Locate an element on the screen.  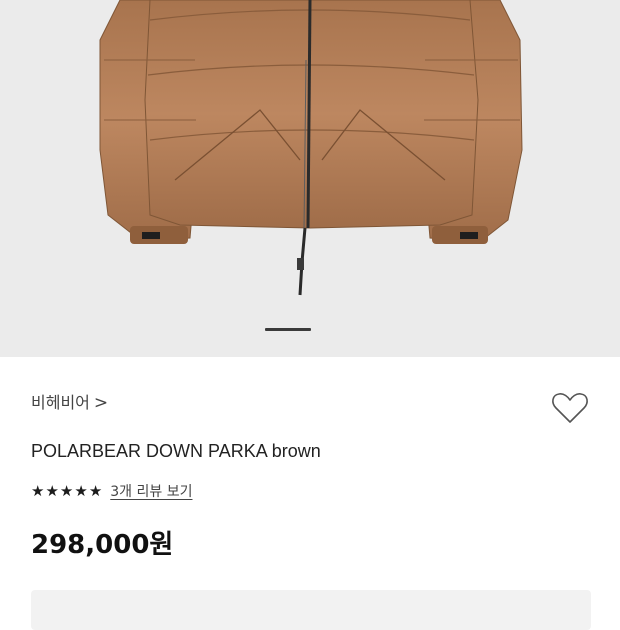
price-amount: 298,000 is located at coordinates (90, 545).